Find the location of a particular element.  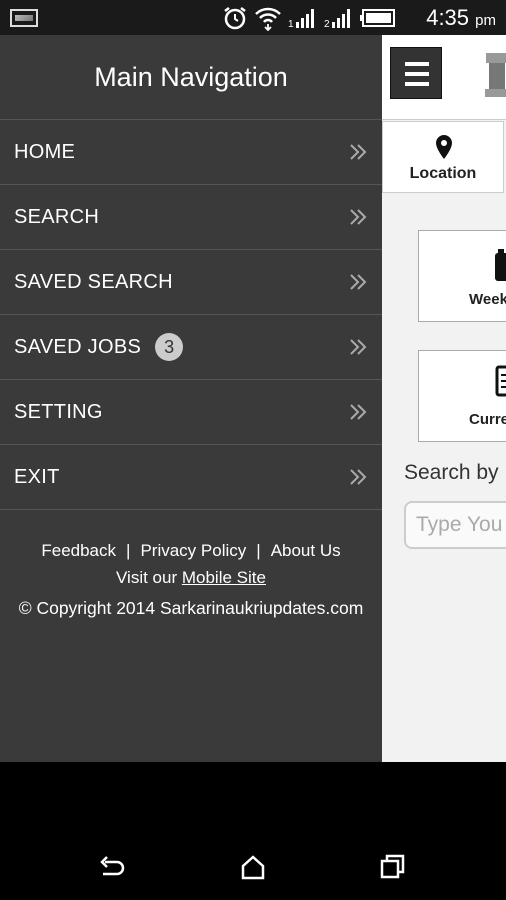

svg-text: 2 is located at coordinates (327, 24).